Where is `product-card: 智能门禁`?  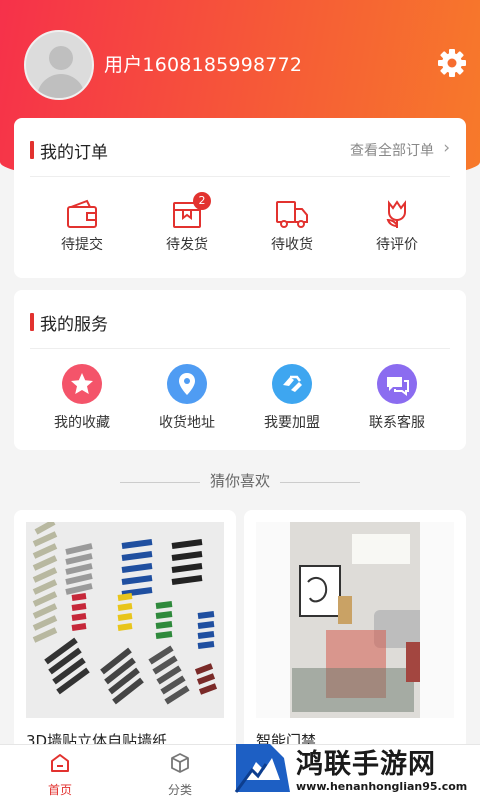 product-card: 智能门禁 is located at coordinates (355, 630).